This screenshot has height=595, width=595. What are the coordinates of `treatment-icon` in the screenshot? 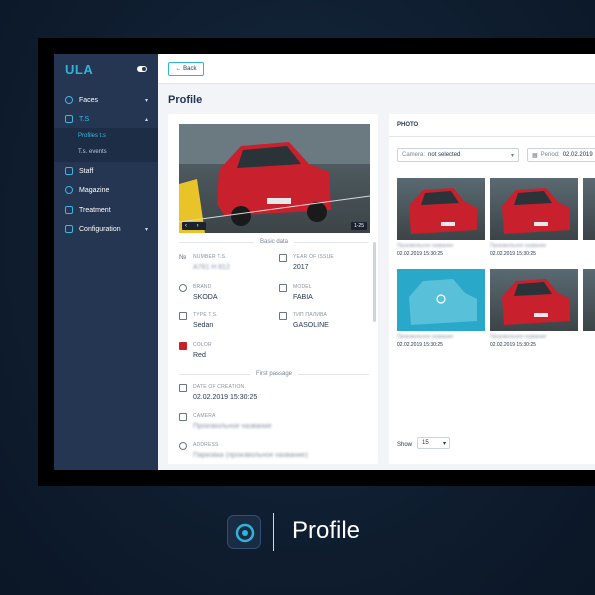 It's located at (69, 210).